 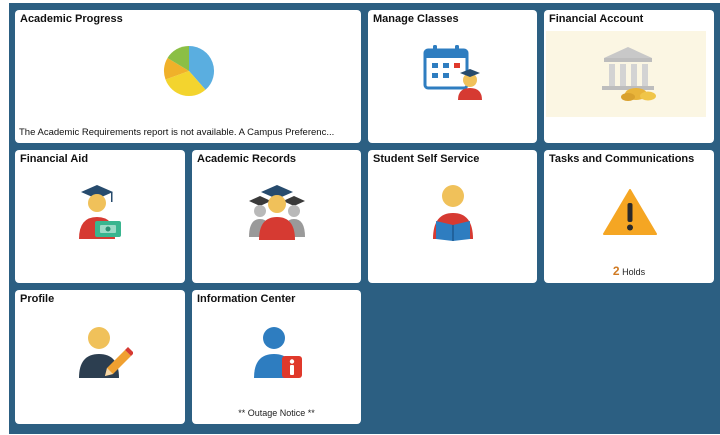 I want to click on holds-count: 2, so click(x=616, y=271).